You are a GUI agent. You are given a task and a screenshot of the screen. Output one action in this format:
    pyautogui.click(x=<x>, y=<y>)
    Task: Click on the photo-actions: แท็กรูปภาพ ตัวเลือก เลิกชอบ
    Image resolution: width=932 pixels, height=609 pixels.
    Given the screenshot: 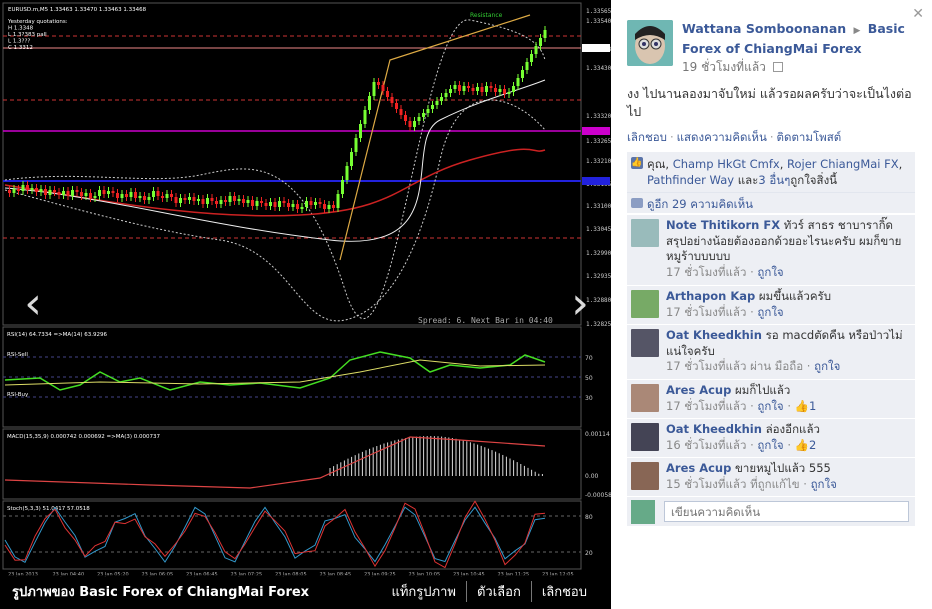 What is the action you would take?
    pyautogui.click(x=489, y=591)
    